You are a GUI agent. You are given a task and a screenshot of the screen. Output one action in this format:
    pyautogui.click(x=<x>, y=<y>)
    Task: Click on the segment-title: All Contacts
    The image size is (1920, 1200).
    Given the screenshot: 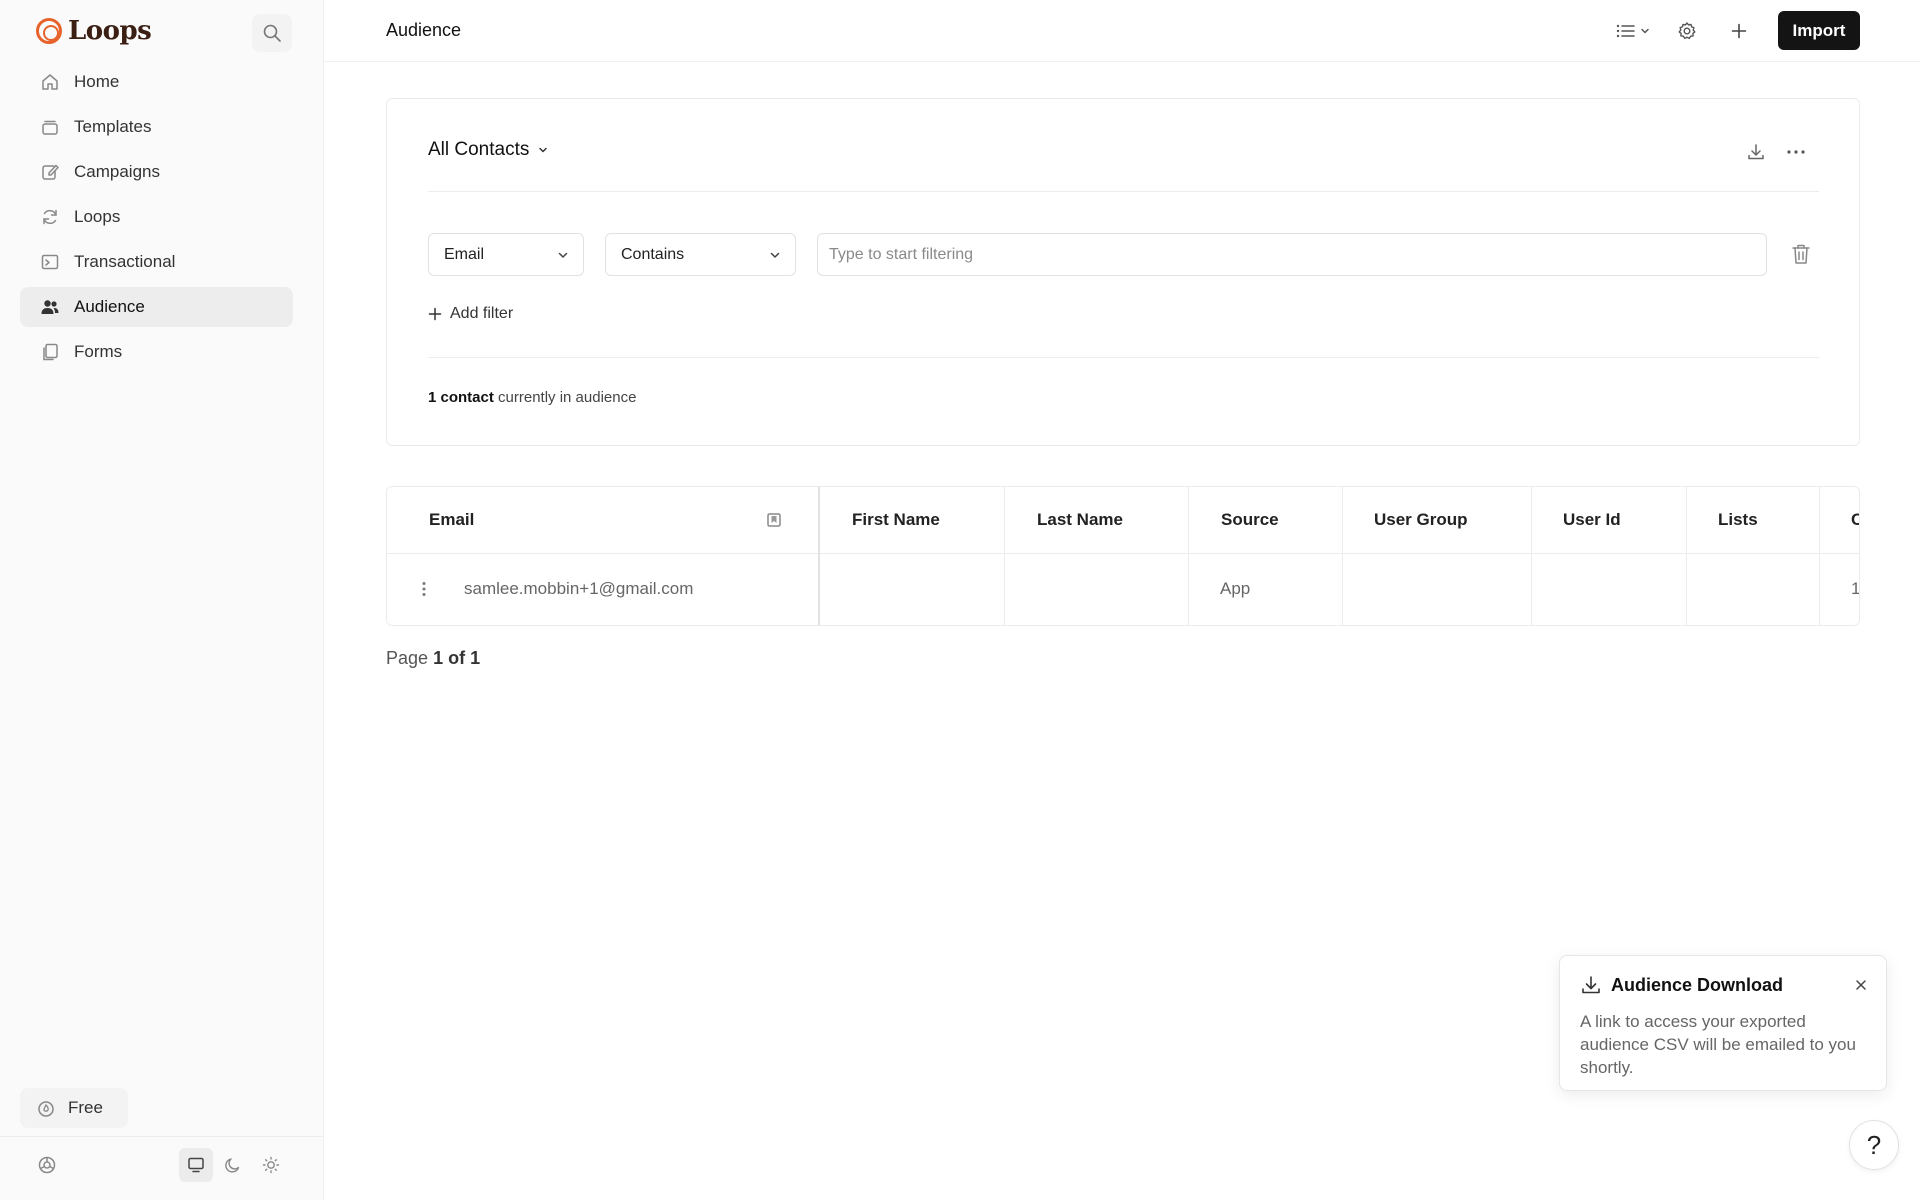 What is the action you would take?
    pyautogui.click(x=479, y=149)
    